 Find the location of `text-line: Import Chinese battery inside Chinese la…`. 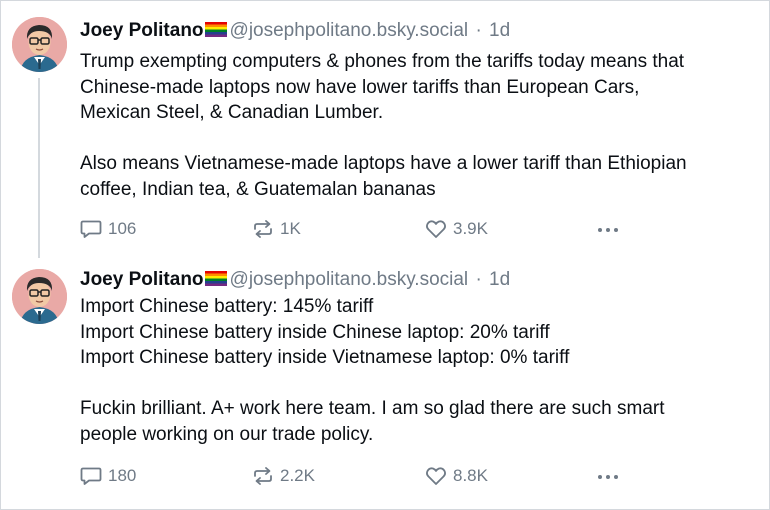

text-line: Import Chinese battery inside Chinese la… is located at coordinates (315, 332).